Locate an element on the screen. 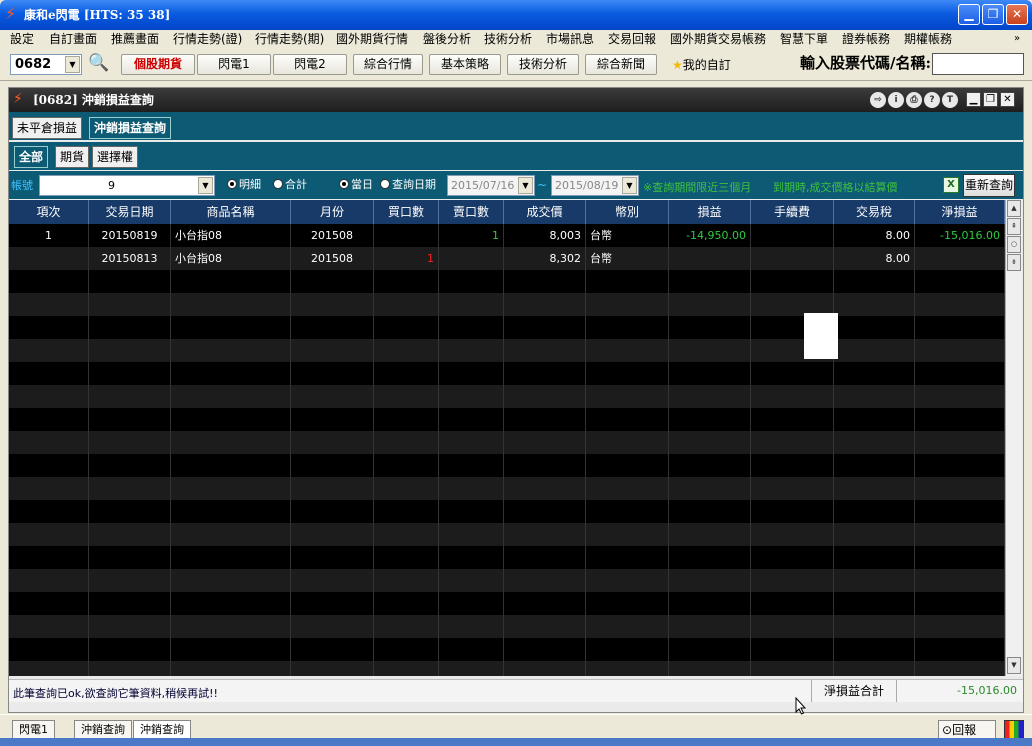  technical-analysis-button: 技術分析 is located at coordinates (543, 64).